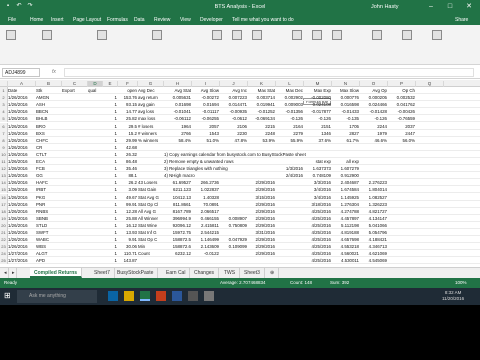  I want to click on user-name: John Hasty, so click(385, 7).